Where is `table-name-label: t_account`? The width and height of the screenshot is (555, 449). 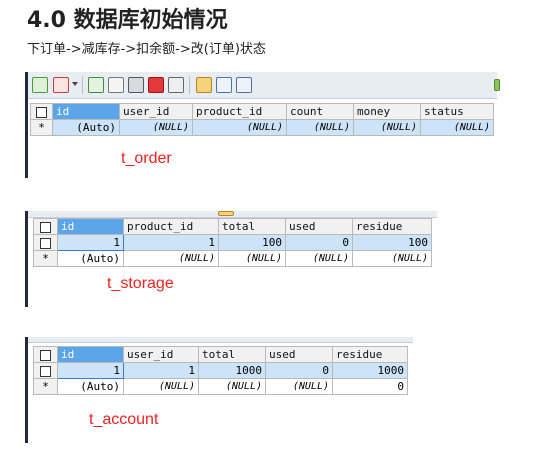 table-name-label: t_account is located at coordinates (124, 419).